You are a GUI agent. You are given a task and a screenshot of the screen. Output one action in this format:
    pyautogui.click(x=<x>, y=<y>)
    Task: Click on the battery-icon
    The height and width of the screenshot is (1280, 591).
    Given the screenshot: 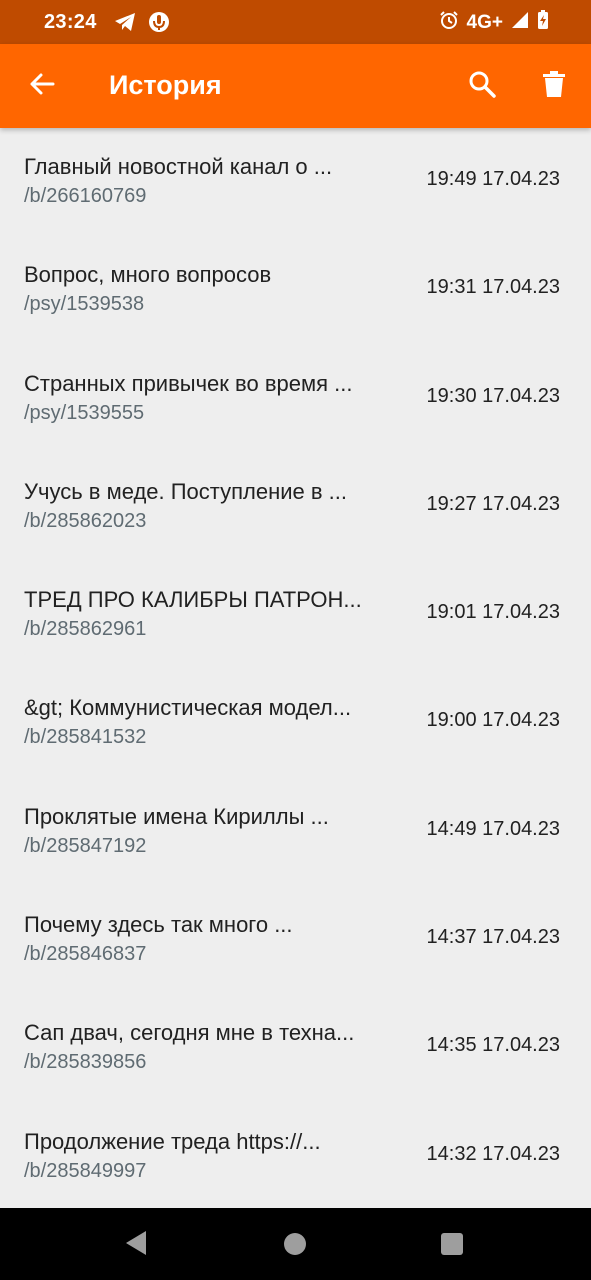 What is the action you would take?
    pyautogui.click(x=543, y=23)
    